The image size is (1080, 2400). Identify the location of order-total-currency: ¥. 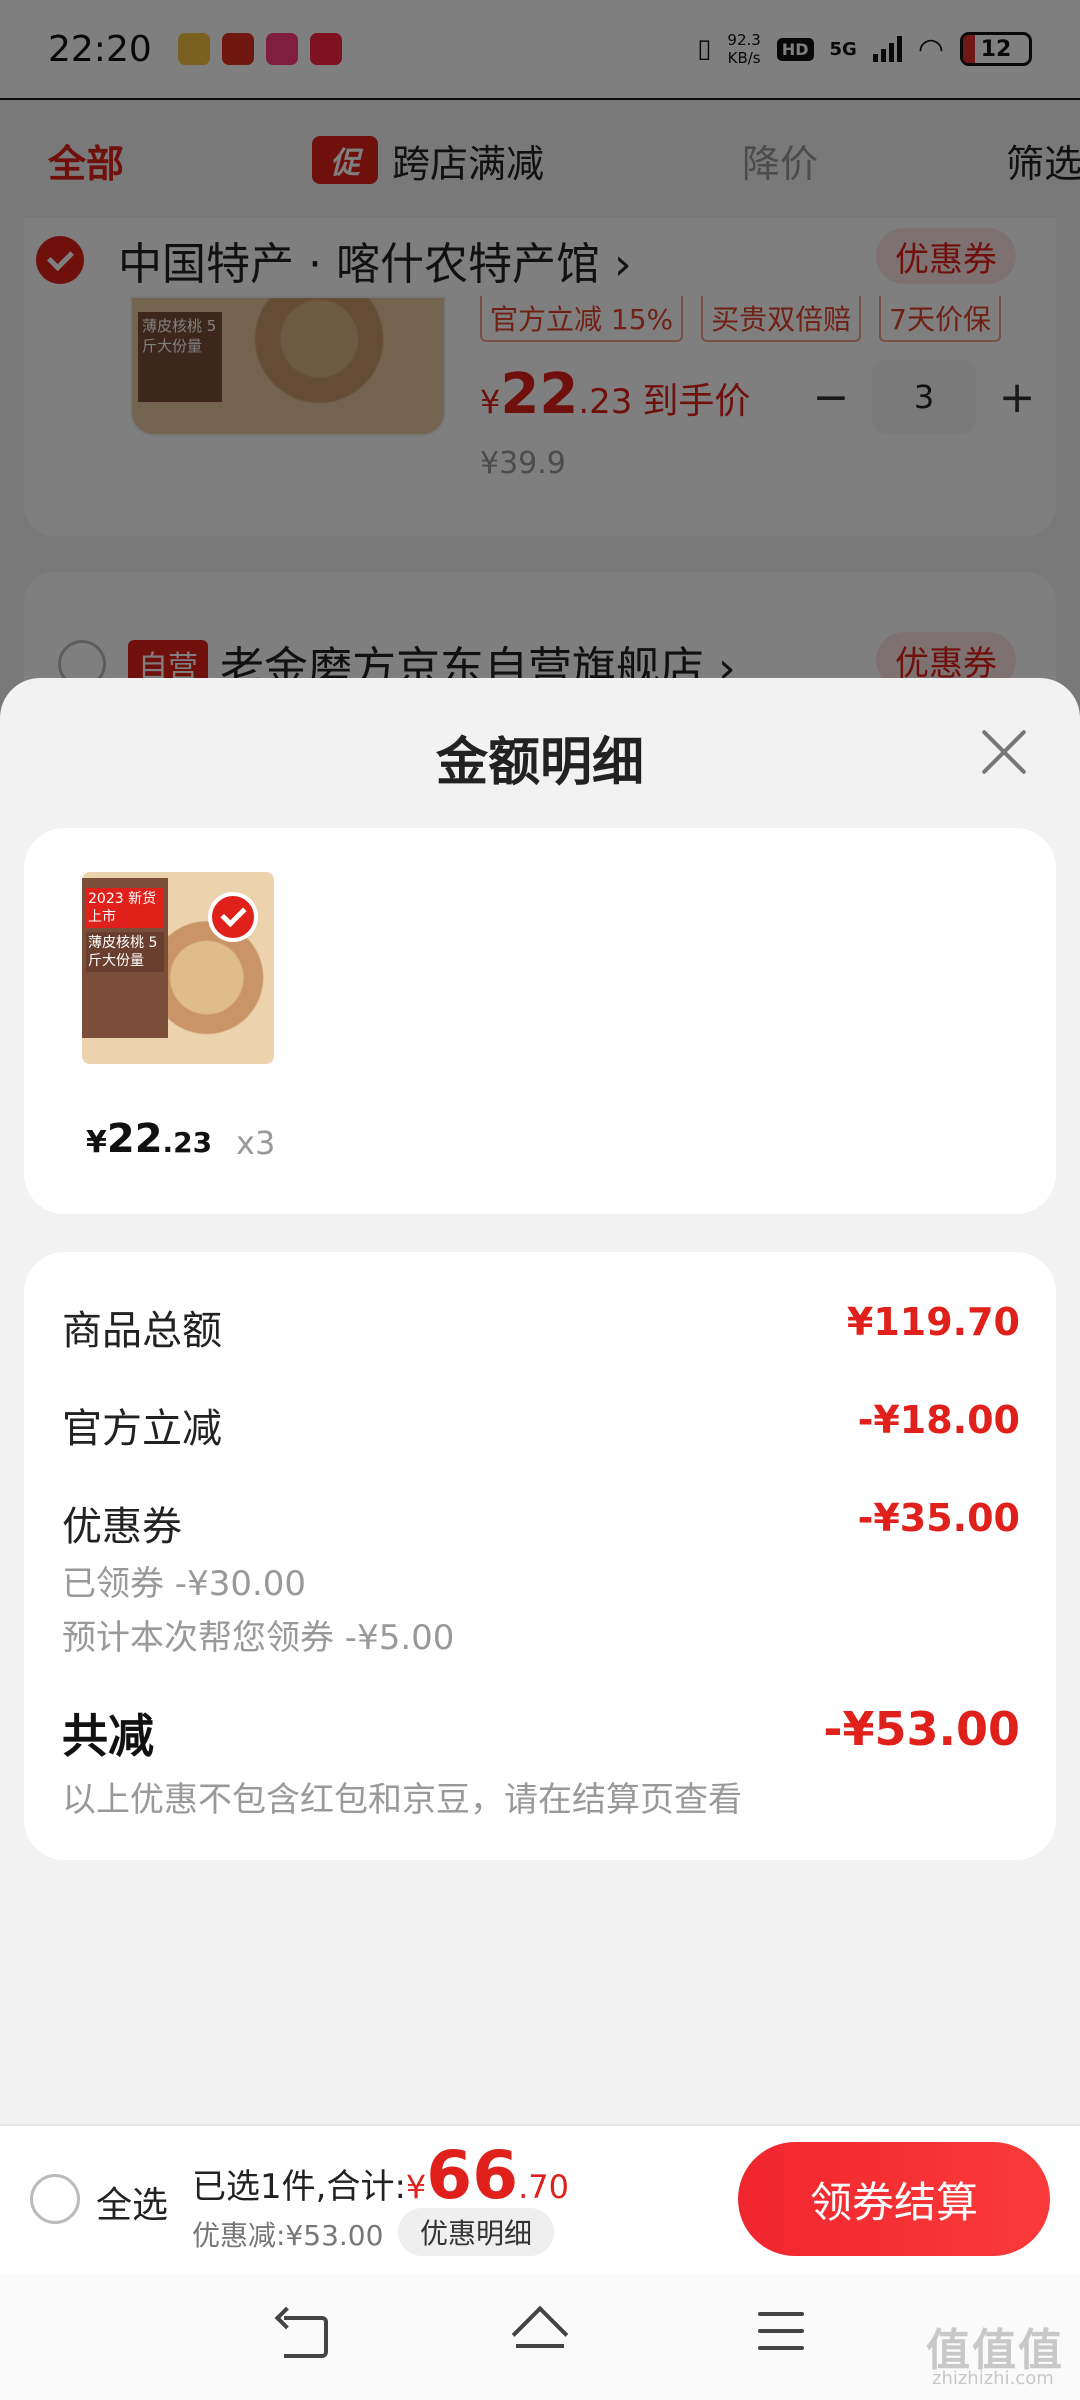
(416, 2187).